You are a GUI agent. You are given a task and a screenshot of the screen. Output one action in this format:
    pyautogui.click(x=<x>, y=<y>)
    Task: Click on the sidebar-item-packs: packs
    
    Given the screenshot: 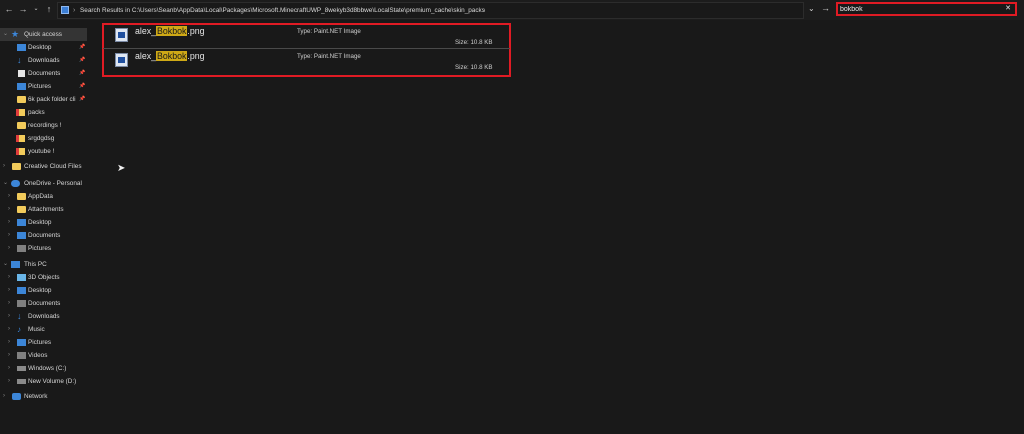 What is the action you would take?
    pyautogui.click(x=43, y=112)
    